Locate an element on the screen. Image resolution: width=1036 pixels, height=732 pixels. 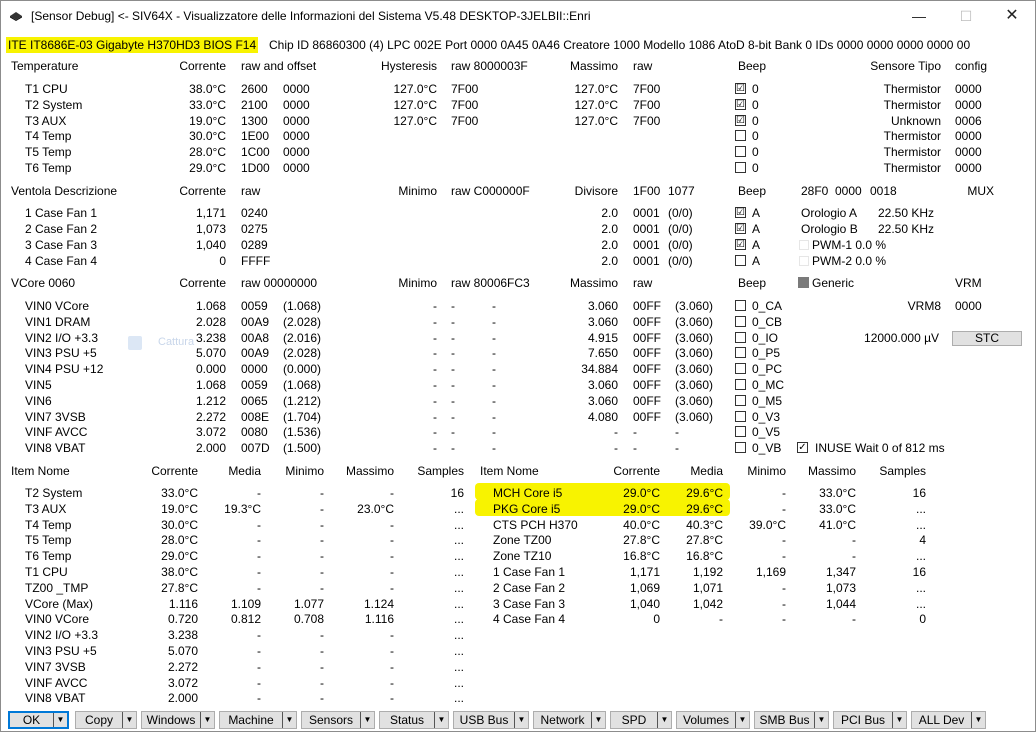
volumes-button: Volumes ▼ is located at coordinates (713, 720).